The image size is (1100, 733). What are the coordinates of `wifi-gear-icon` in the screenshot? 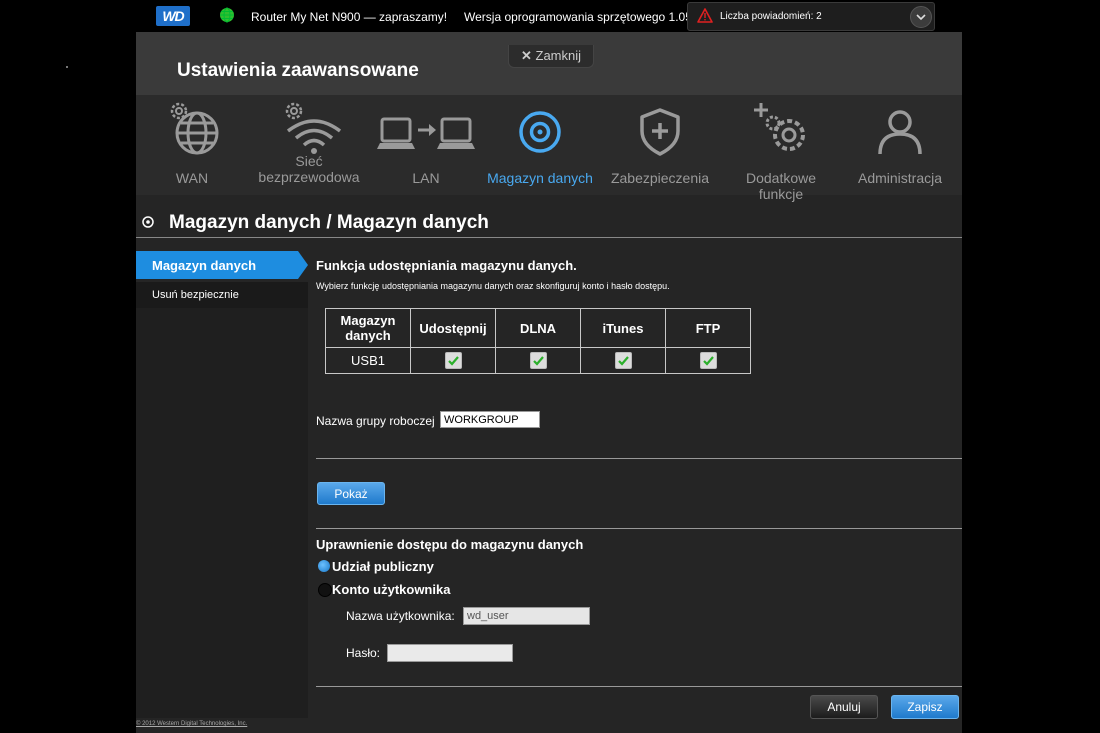 It's located at (313, 128).